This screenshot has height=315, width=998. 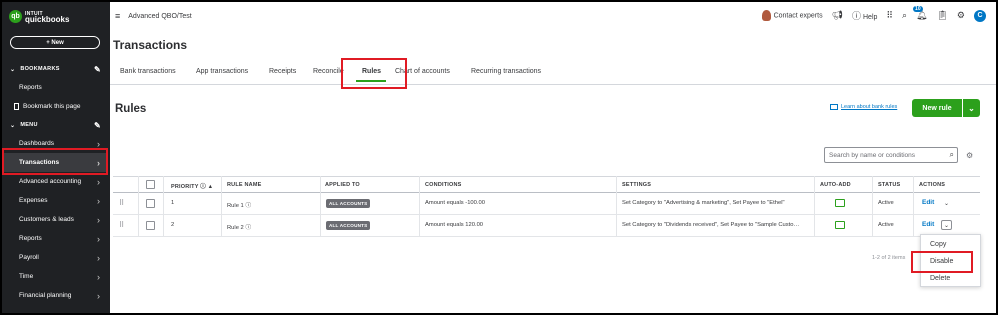 What do you see at coordinates (117, 16) in the screenshot?
I see `menu-toggle-icon: ≡` at bounding box center [117, 16].